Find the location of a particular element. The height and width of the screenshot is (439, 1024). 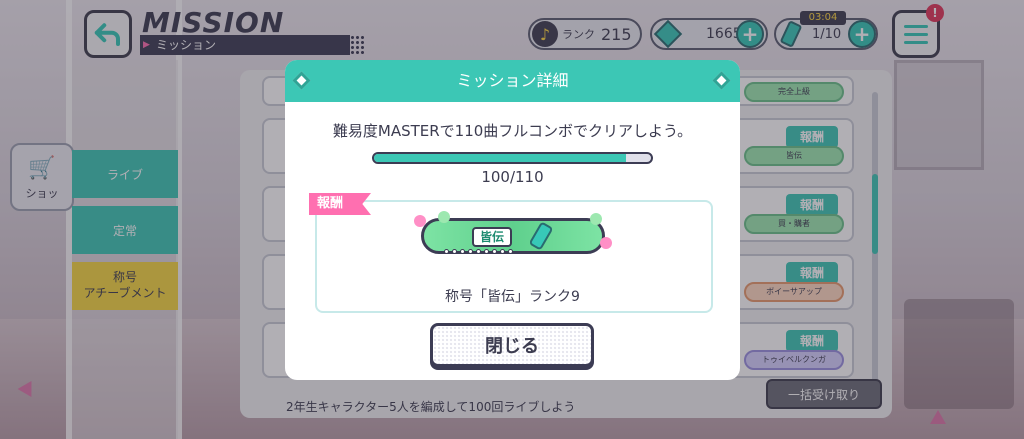

mission-description: 難易度MASTERで110曲フルコンボでクリアしよう。 is located at coordinates (512, 131).